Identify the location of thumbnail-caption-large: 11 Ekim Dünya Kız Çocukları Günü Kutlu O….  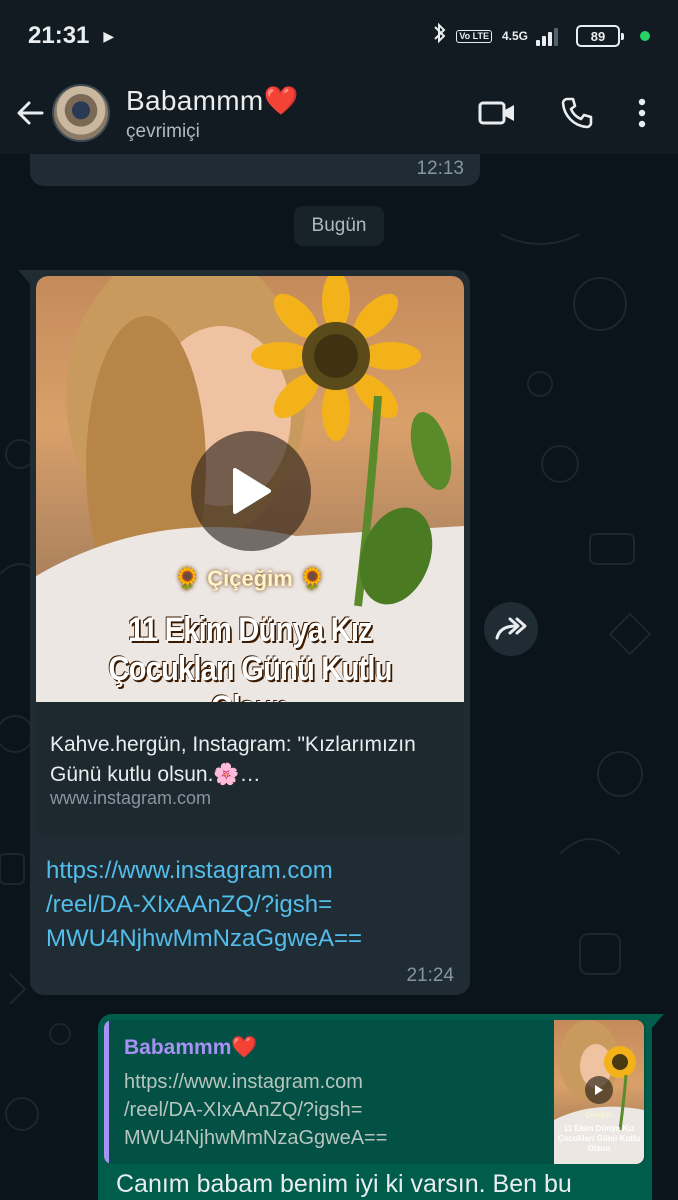
(250, 656).